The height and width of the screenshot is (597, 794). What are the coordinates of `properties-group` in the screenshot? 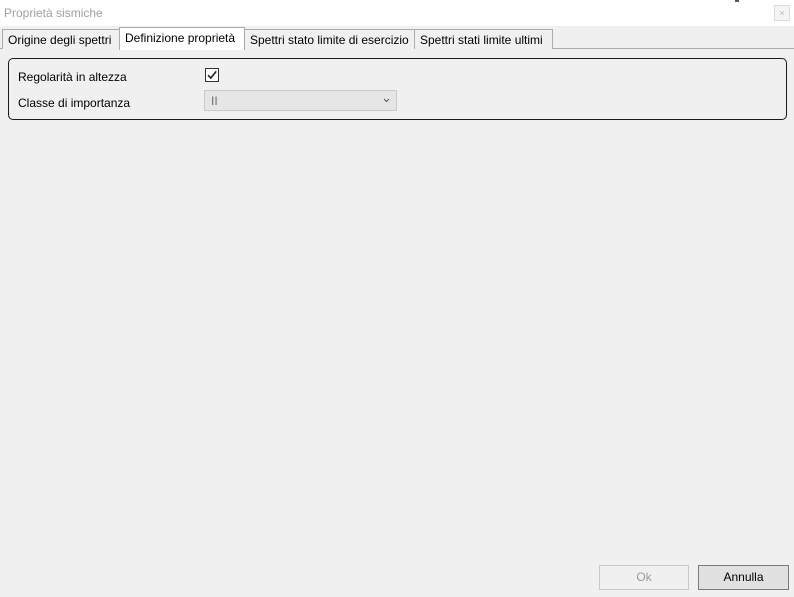 It's located at (397, 89).